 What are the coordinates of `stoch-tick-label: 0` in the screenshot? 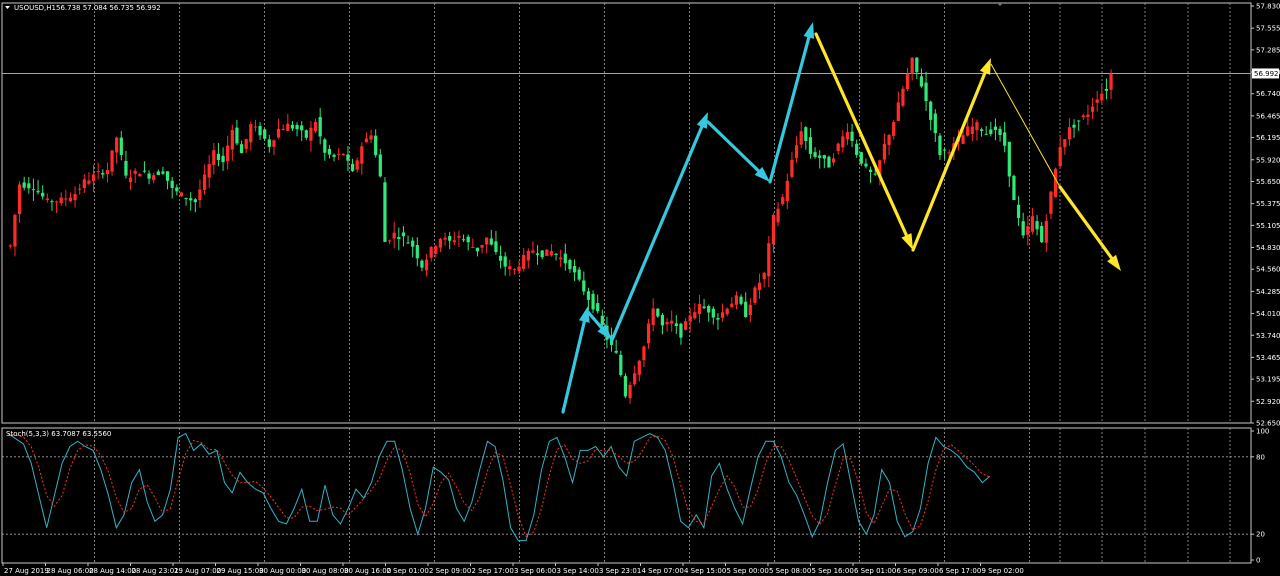 It's located at (1258, 561).